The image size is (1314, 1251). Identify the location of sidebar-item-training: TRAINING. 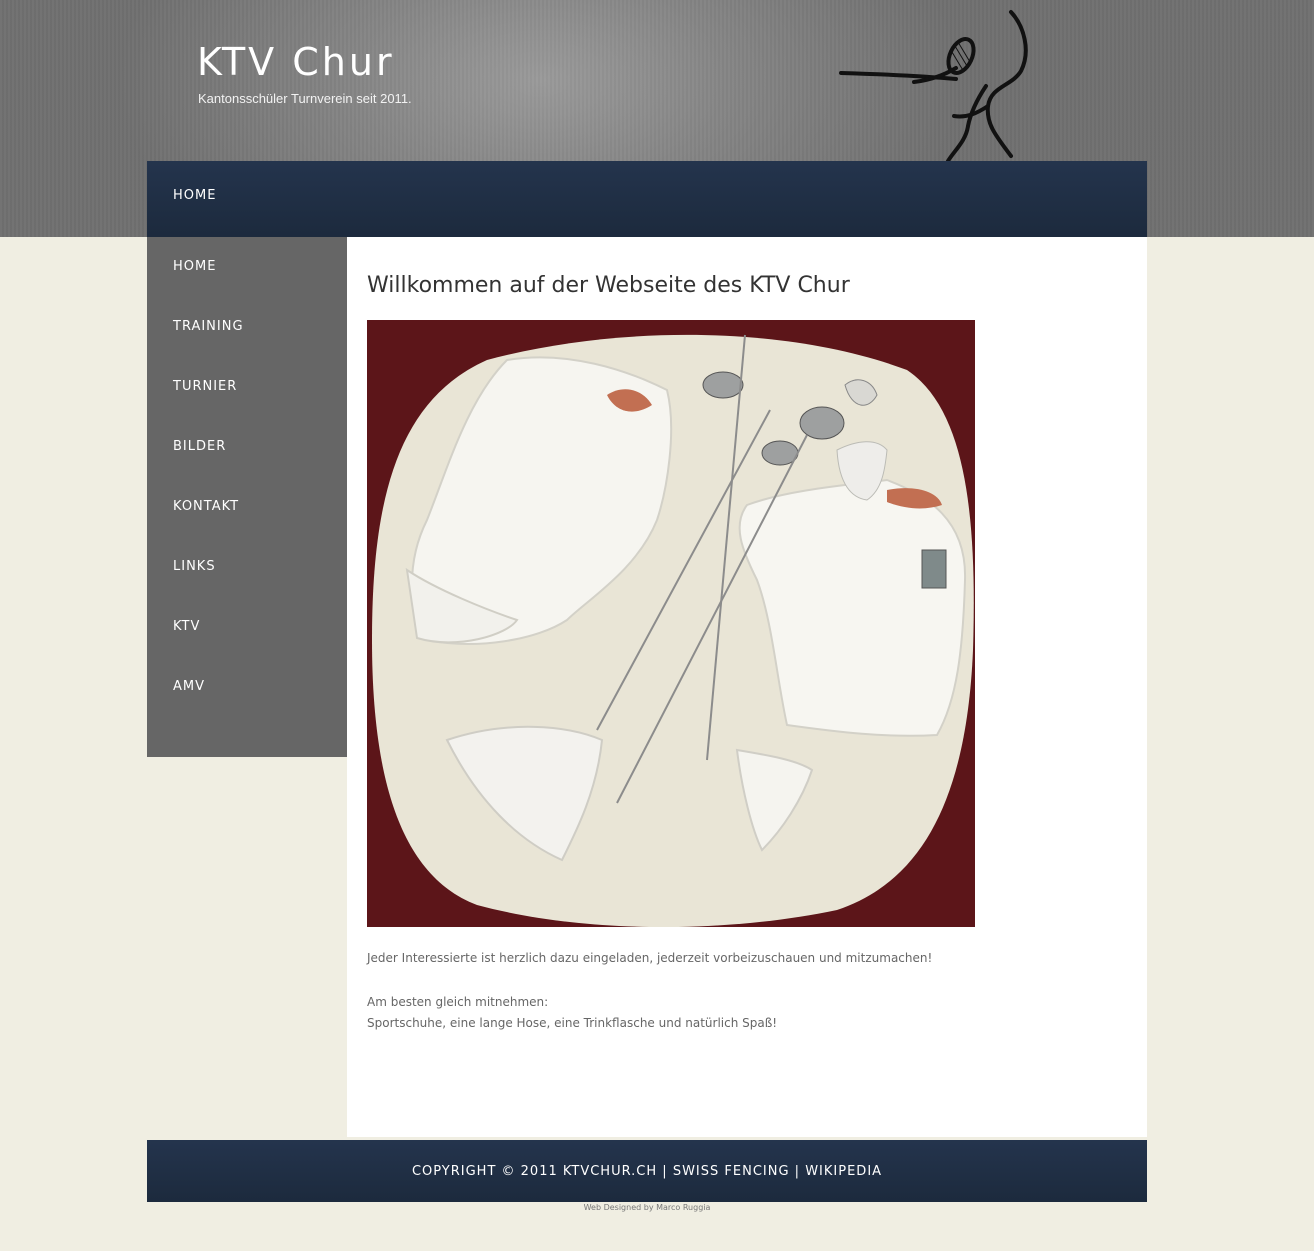
(247, 327).